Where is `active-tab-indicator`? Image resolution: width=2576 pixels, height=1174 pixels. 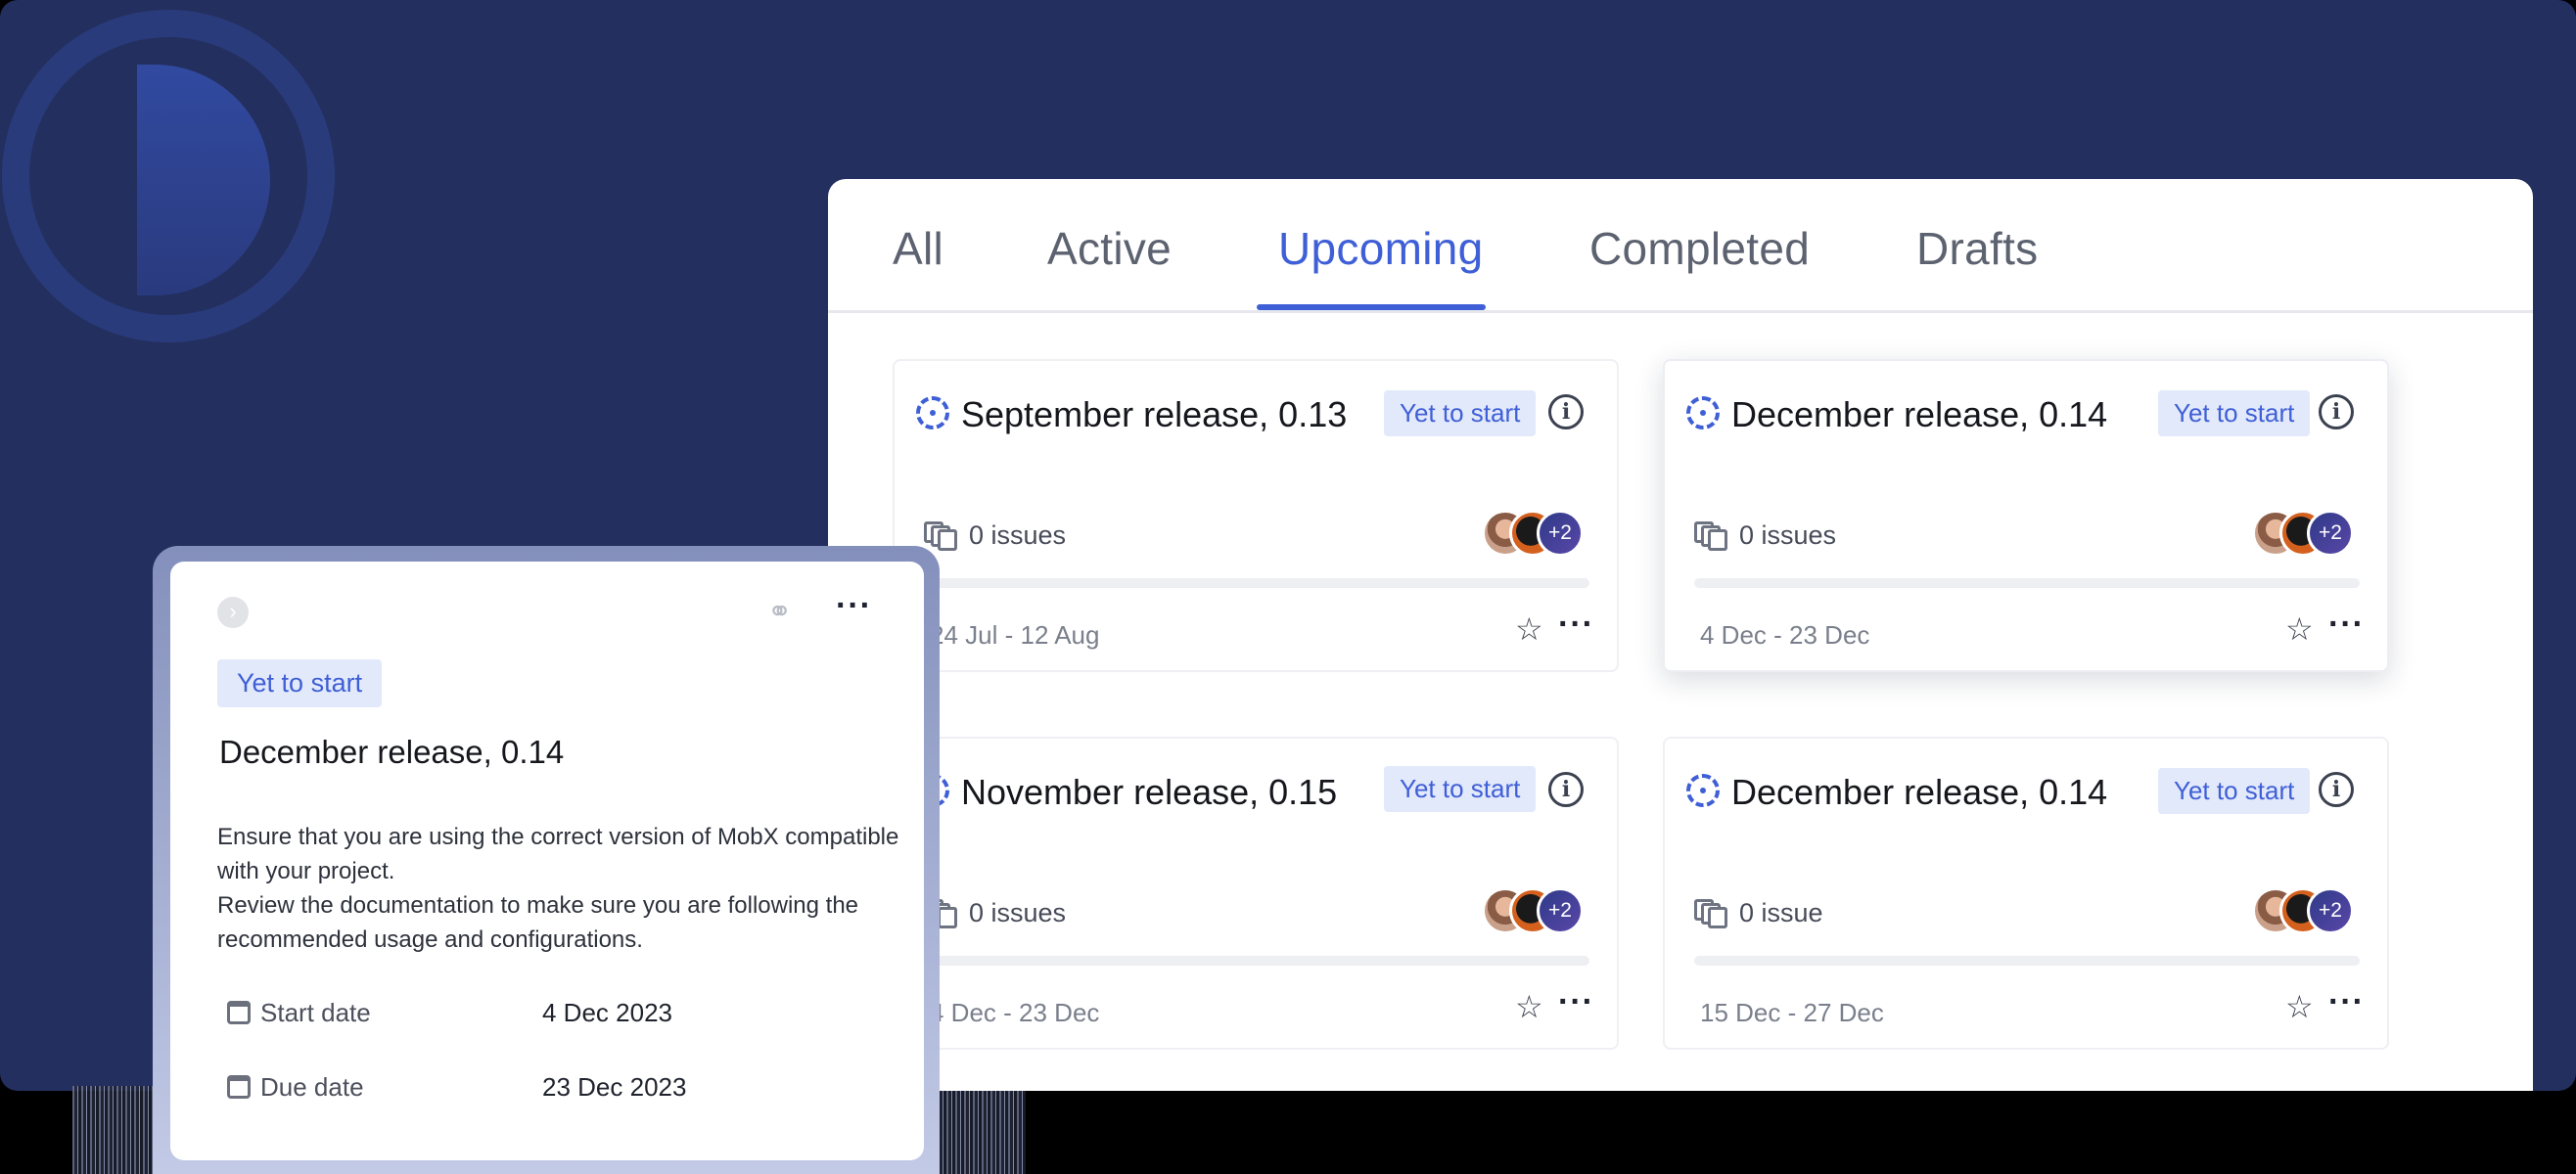 active-tab-indicator is located at coordinates (1371, 307).